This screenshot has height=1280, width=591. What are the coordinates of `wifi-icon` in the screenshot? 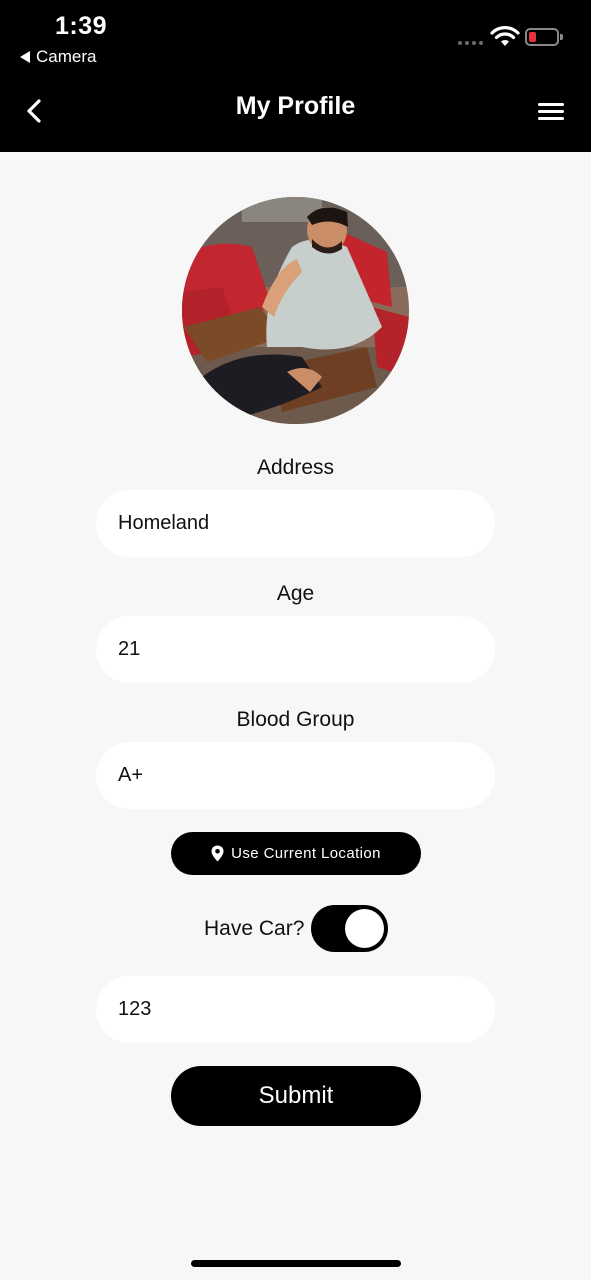 It's located at (505, 36).